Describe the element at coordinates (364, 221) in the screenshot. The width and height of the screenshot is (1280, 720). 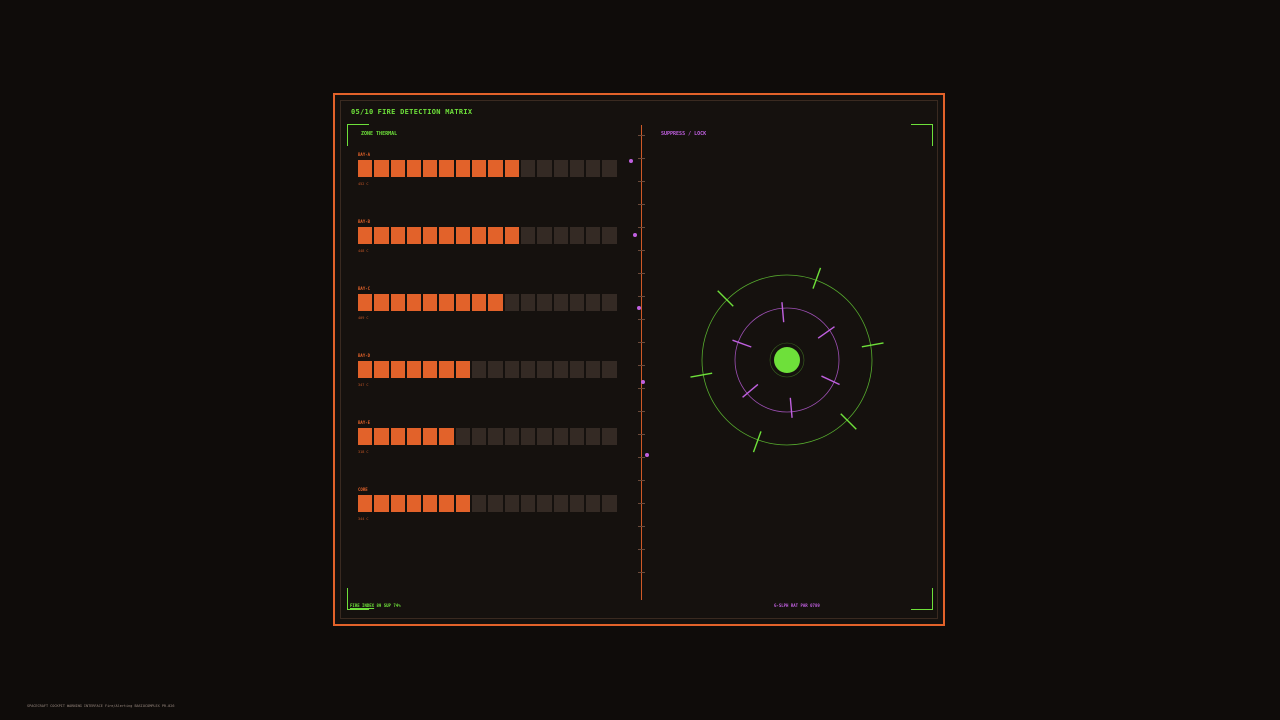
I see `bay-label: BAY-B` at that location.